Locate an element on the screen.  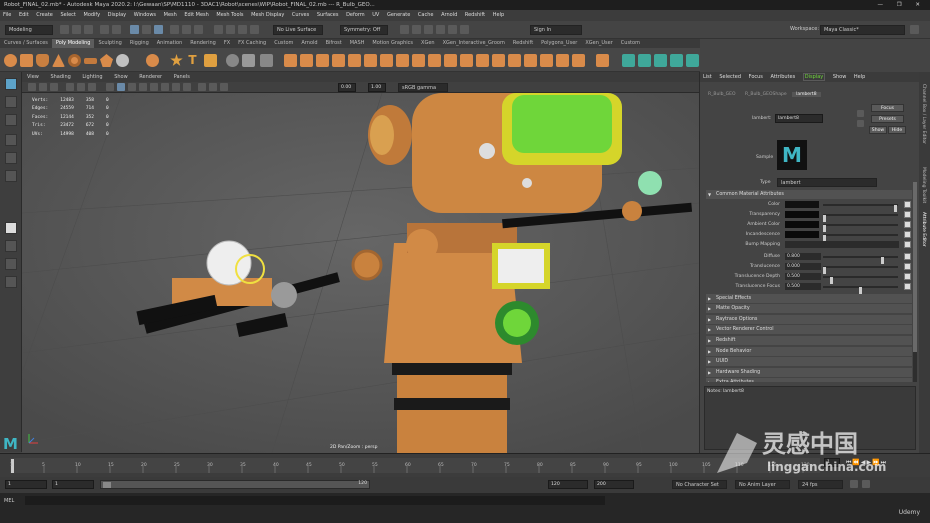
combine-icon is located at coordinates (232, 60).